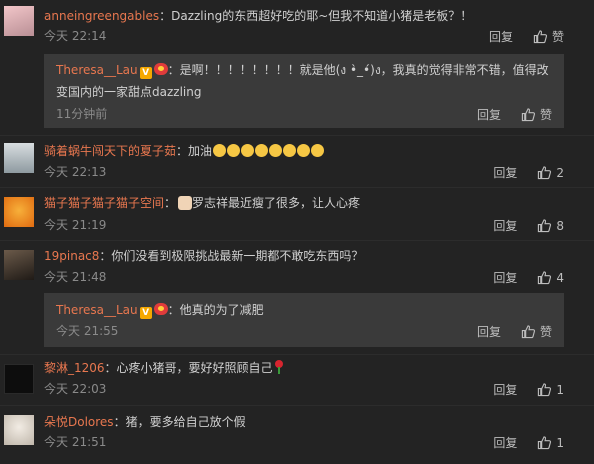 This screenshot has width=594, height=464. I want to click on comment-username: 骑着蜗牛闯天下的夏子茹, so click(110, 151).